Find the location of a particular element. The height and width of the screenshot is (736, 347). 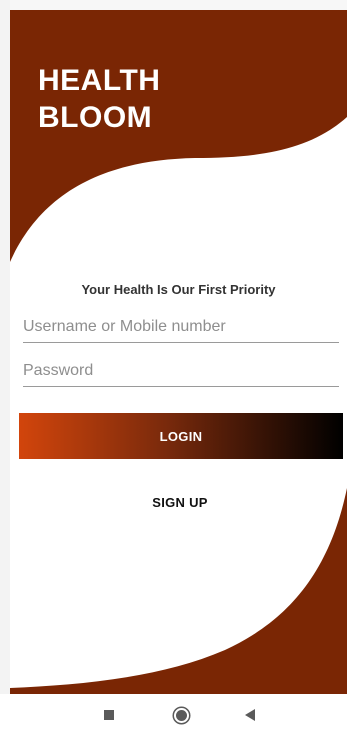

tagline: Your Health Is Our First Priority is located at coordinates (178, 289).